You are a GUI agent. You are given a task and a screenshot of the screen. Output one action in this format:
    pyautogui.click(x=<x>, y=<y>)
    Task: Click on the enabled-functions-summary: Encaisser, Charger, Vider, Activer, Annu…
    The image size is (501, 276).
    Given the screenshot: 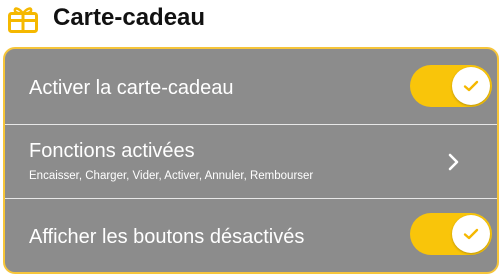 What is the action you would take?
    pyautogui.click(x=171, y=176)
    